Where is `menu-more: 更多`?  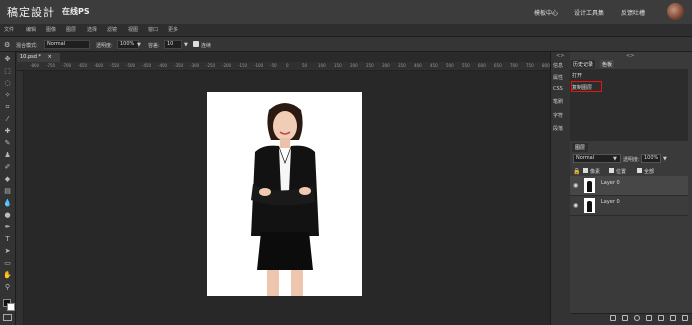
menu-more: 更多 is located at coordinates (173, 29).